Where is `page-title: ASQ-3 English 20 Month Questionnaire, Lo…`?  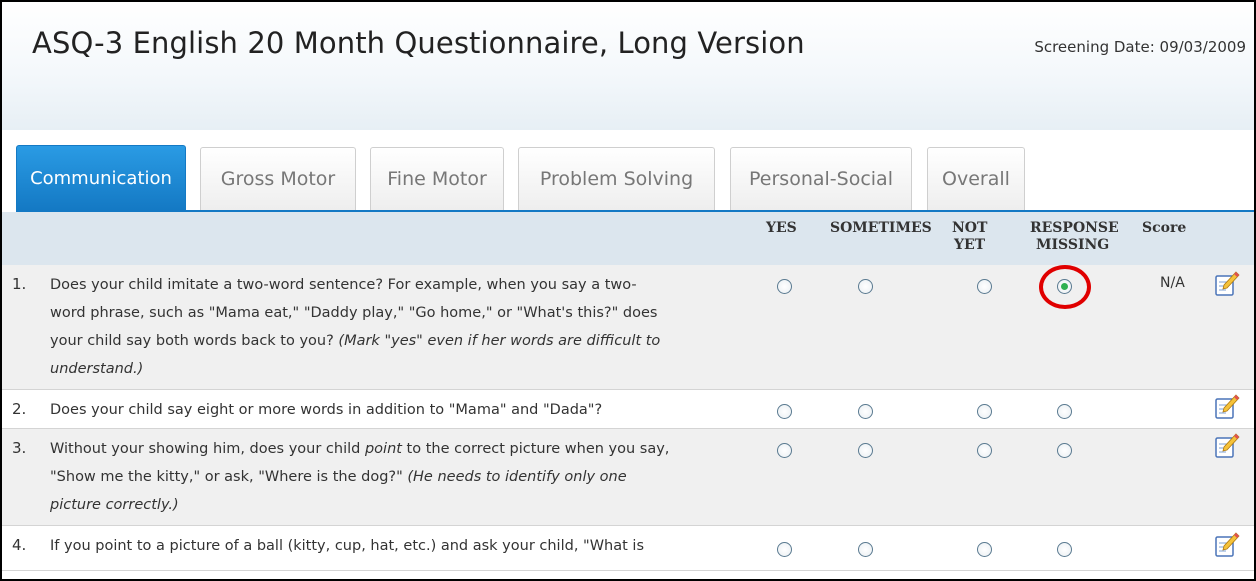
page-title: ASQ-3 English 20 Month Questionnaire, Lo… is located at coordinates (418, 43).